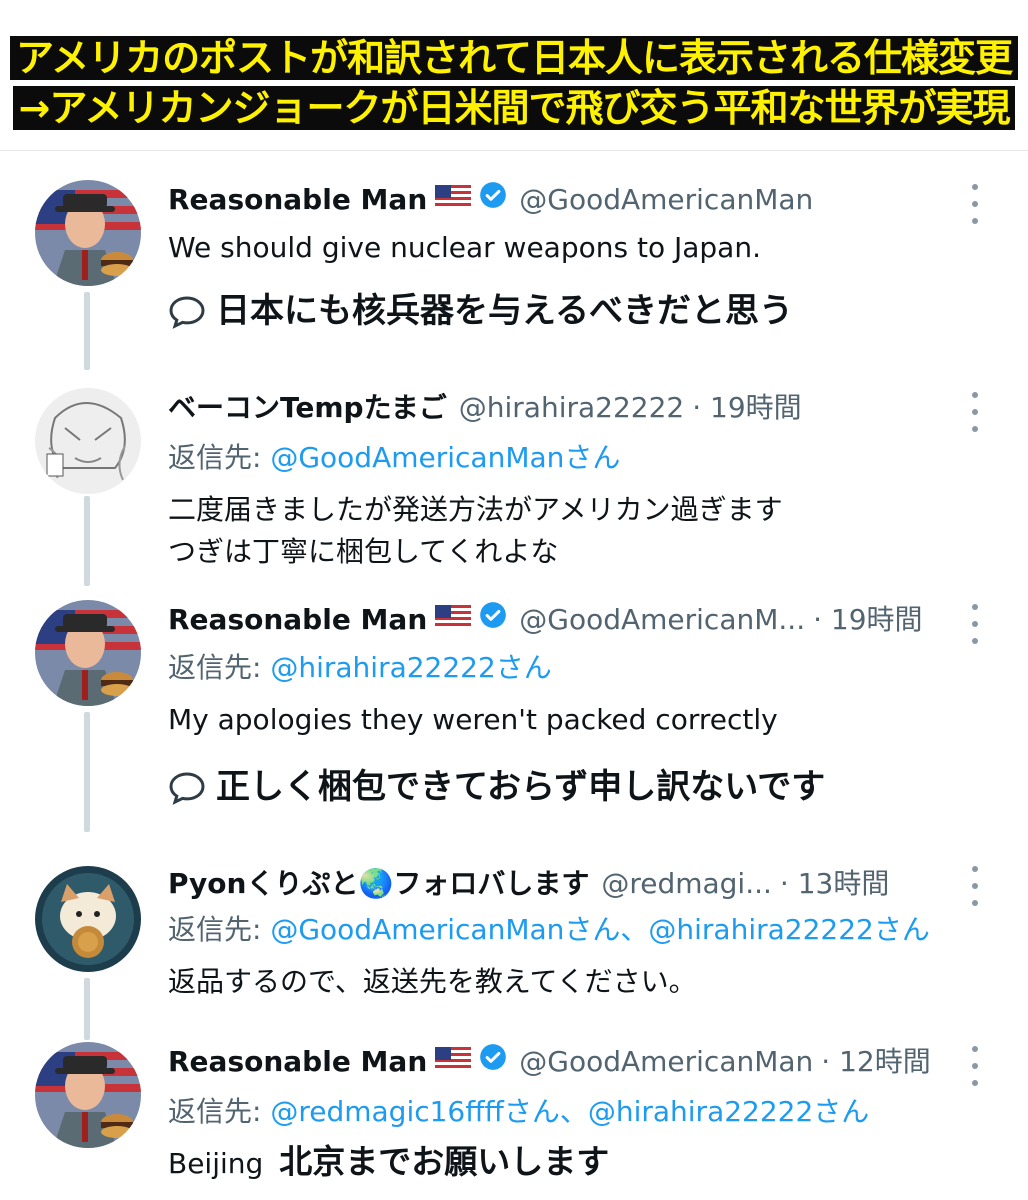 The height and width of the screenshot is (1200, 1028). I want to click on caption-line-1: アメリカのポストが和訳されて日本人に表示される仕様変更, so click(514, 58).